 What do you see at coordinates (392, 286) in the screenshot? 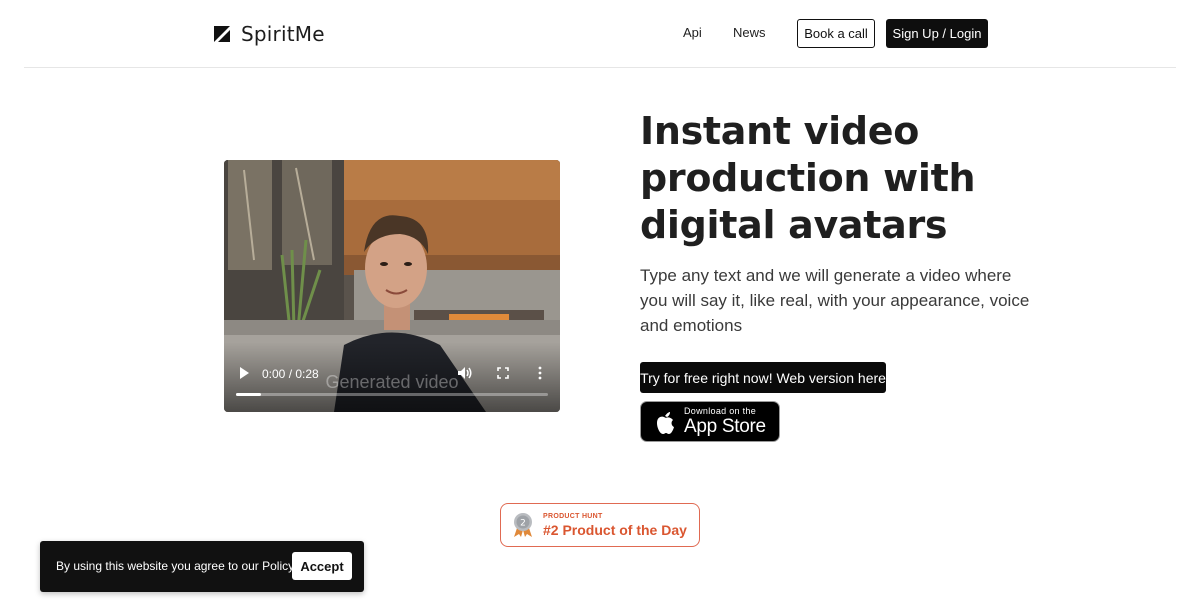
I see `video-player: Generated video 0:00 / 0:28` at bounding box center [392, 286].